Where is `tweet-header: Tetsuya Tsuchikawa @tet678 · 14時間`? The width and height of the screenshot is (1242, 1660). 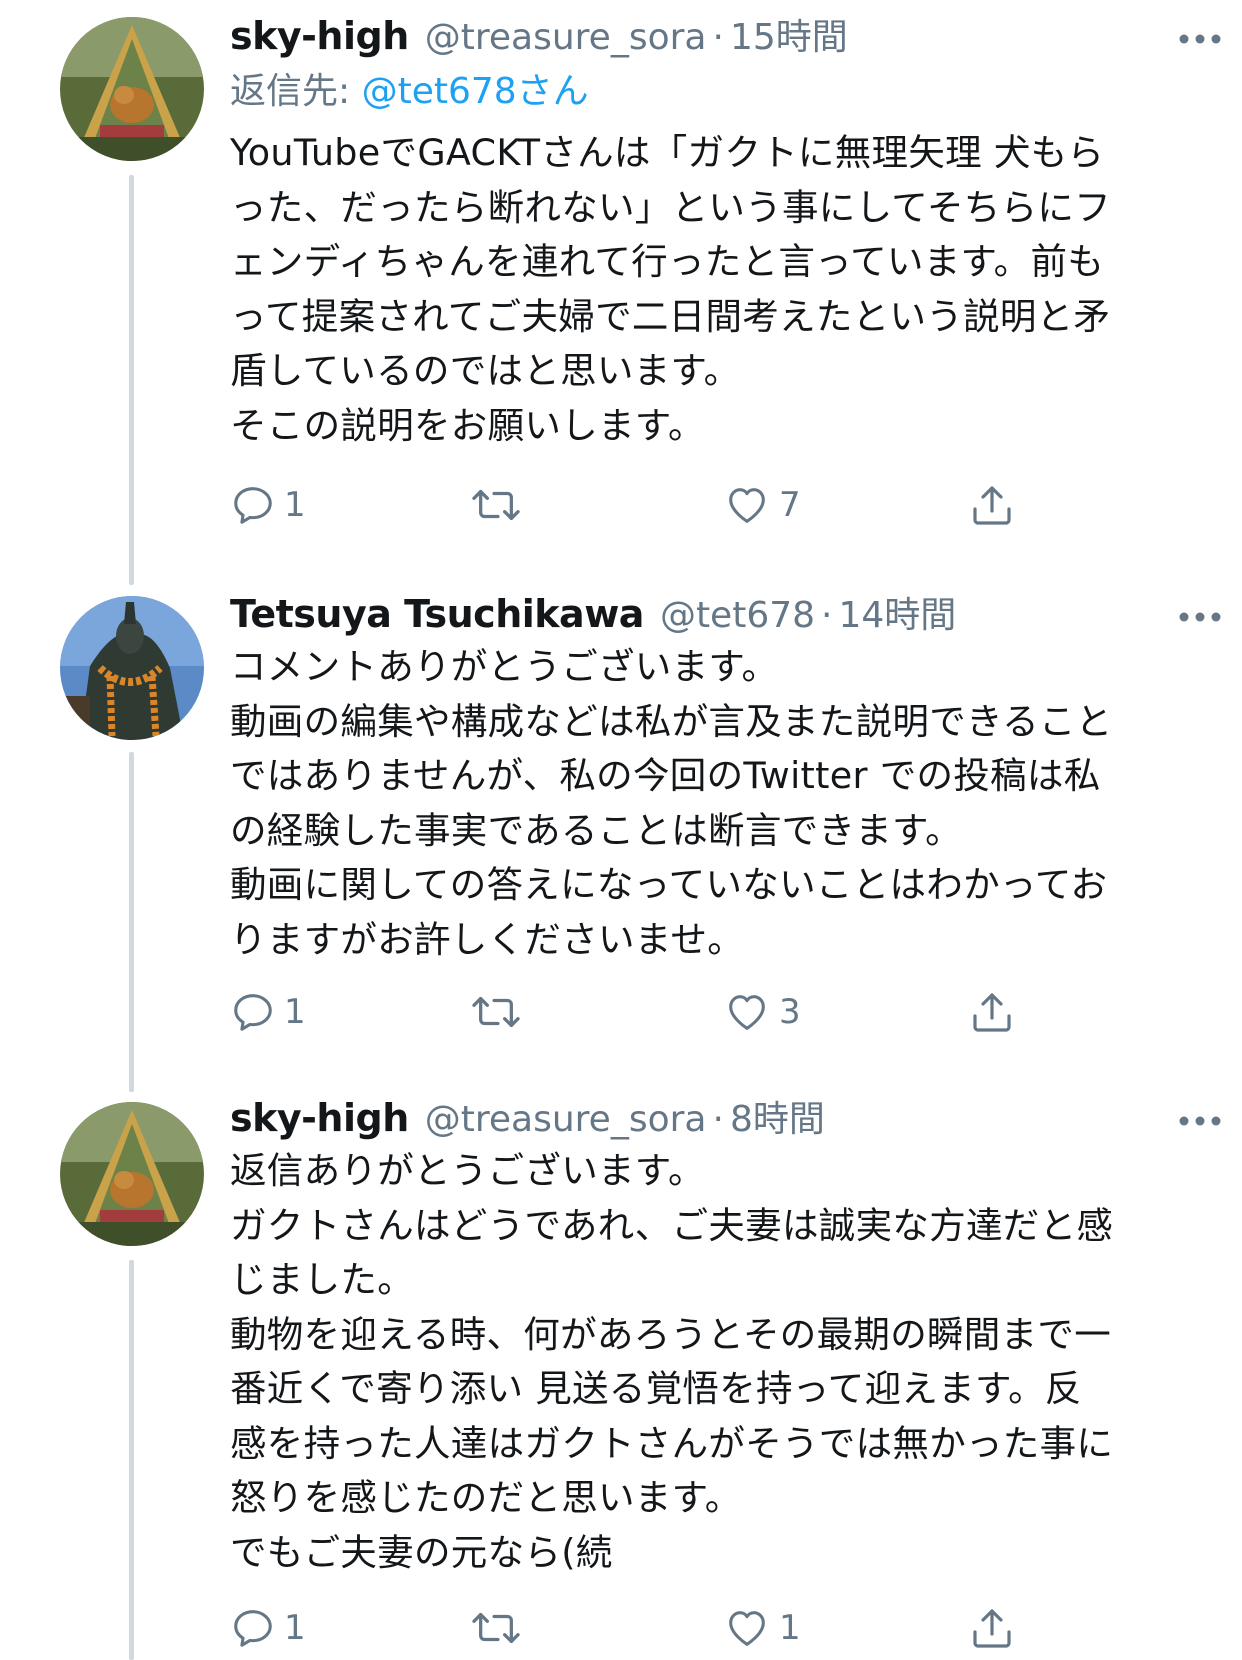 tweet-header: Tetsuya Tsuchikawa @tet678 · 14時間 is located at coordinates (705, 614).